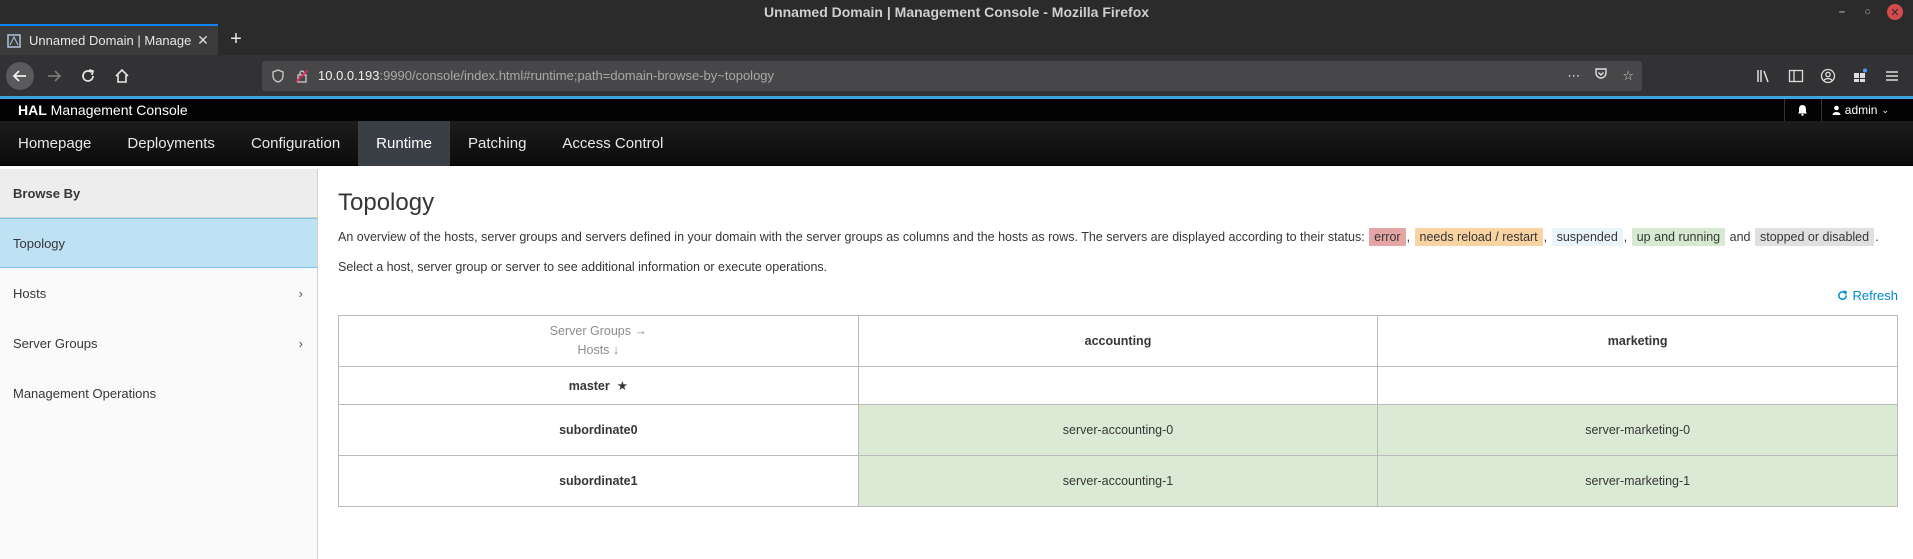 The image size is (1913, 559). Describe the element at coordinates (171, 143) in the screenshot. I see `nav-deployments: Deployments` at that location.